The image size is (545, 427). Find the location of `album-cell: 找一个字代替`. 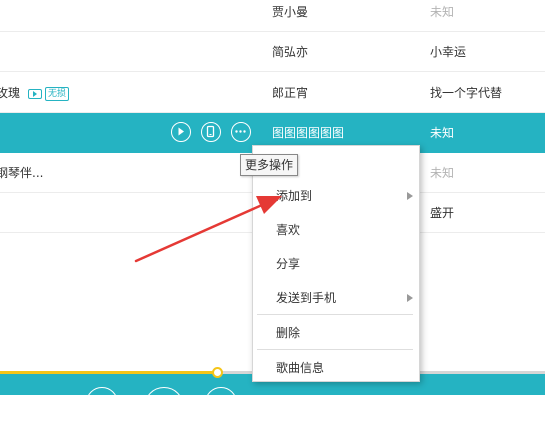

album-cell: 找一个字代替 is located at coordinates (466, 93).